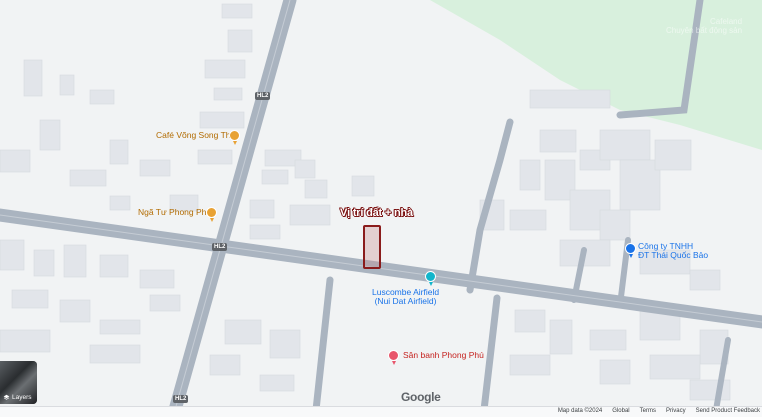 The width and height of the screenshot is (762, 417). I want to click on privacy-link: Privacy, so click(676, 411).